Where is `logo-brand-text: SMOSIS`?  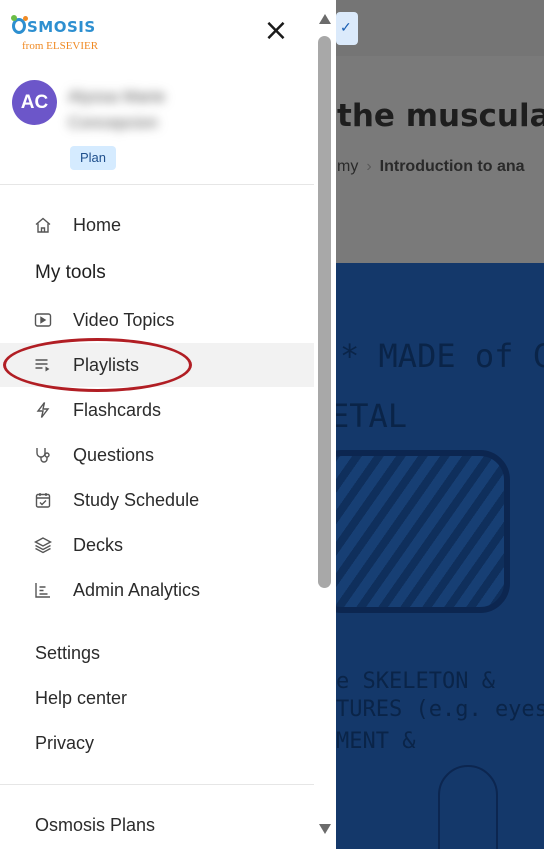
logo-brand-text: SMOSIS is located at coordinates (61, 27).